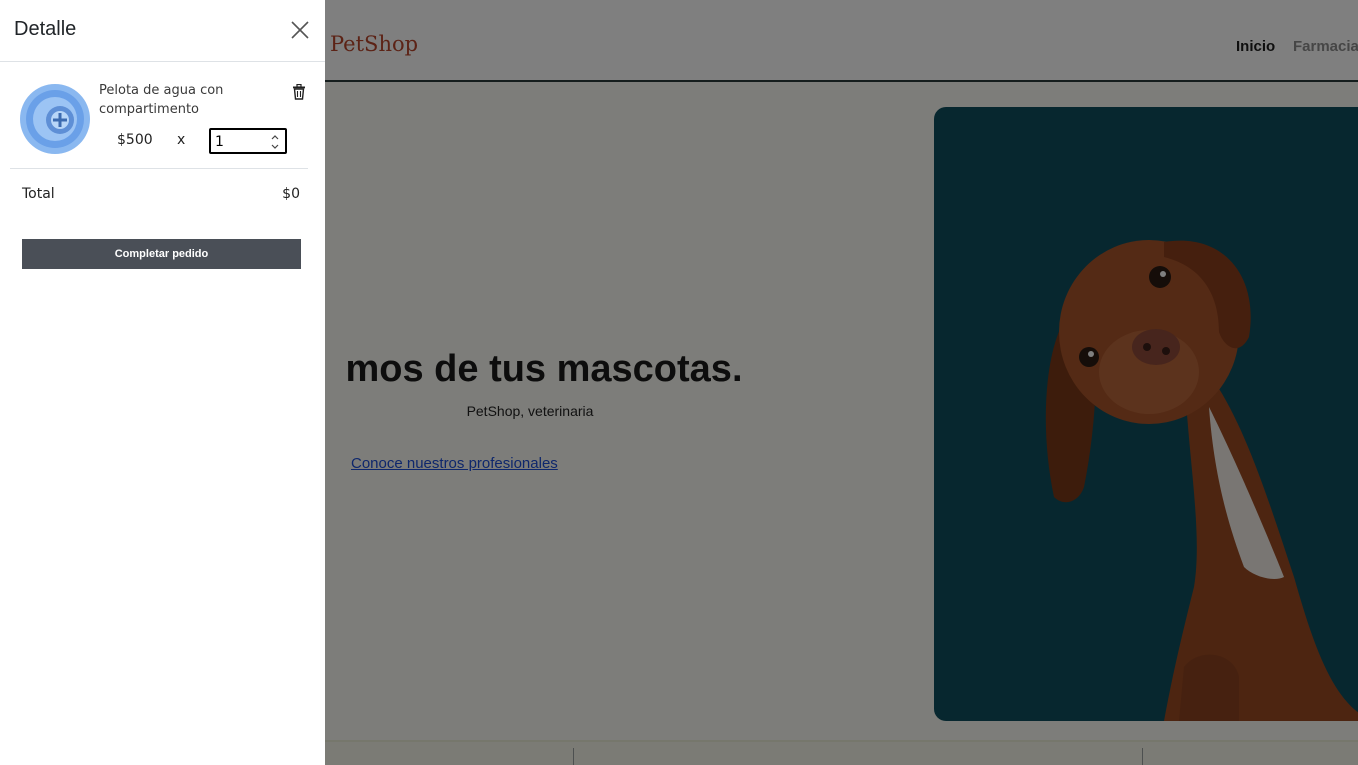 This screenshot has width=1358, height=765. I want to click on trash-icon, so click(299, 91).